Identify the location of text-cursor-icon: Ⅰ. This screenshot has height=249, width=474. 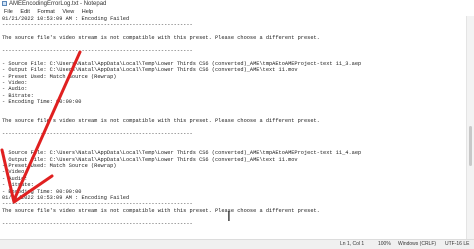
(229, 217).